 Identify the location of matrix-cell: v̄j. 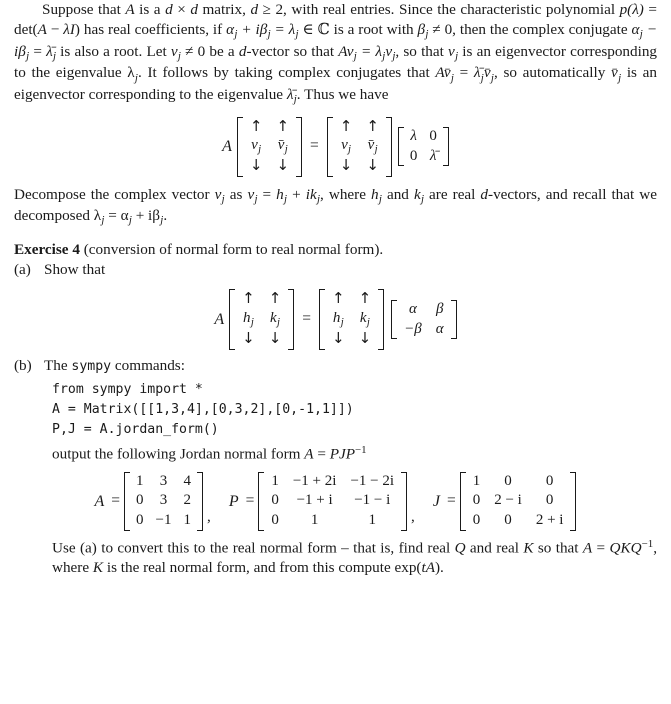
(372, 146).